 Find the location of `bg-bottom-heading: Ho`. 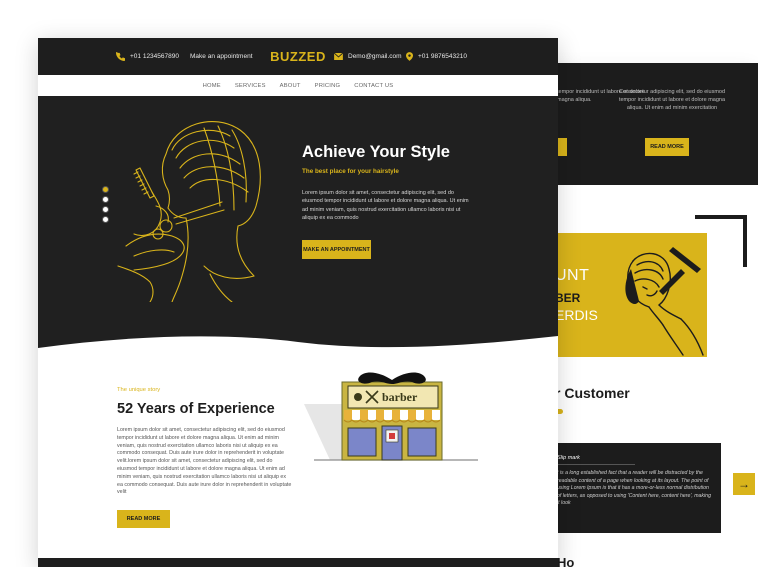

bg-bottom-heading: Ho is located at coordinates (566, 561).